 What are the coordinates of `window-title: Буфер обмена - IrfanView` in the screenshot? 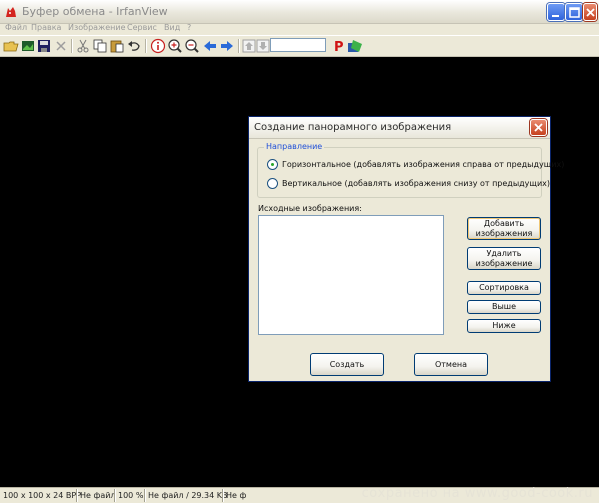 It's located at (95, 11).